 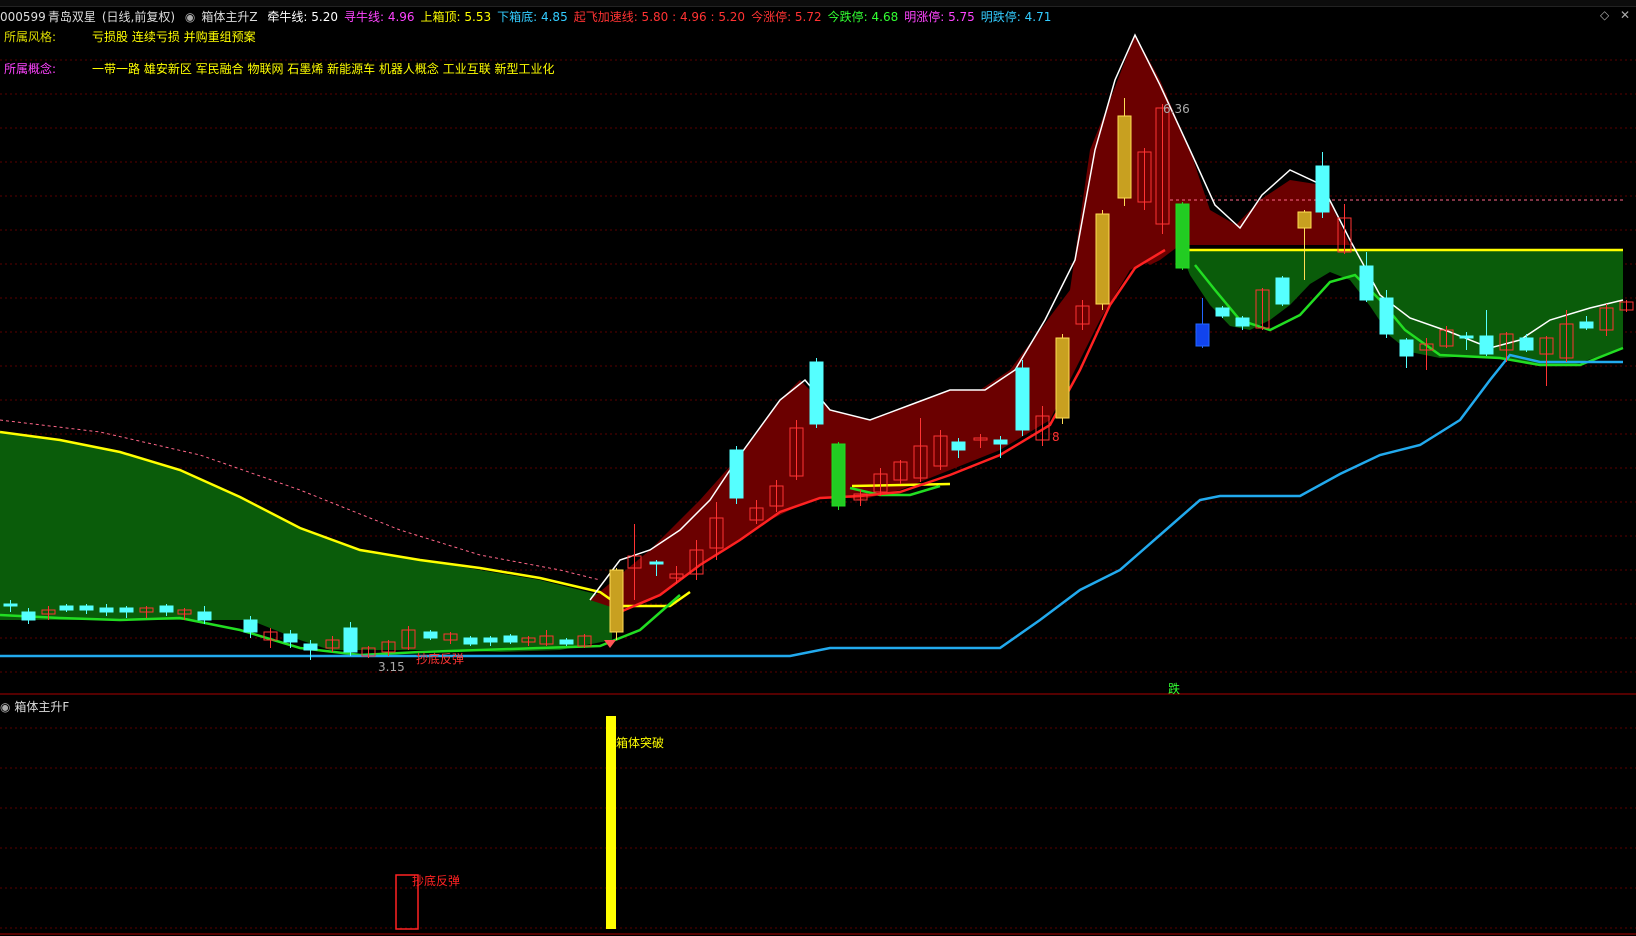 I want to click on style-label: 所属风格:, so click(x=30, y=37).